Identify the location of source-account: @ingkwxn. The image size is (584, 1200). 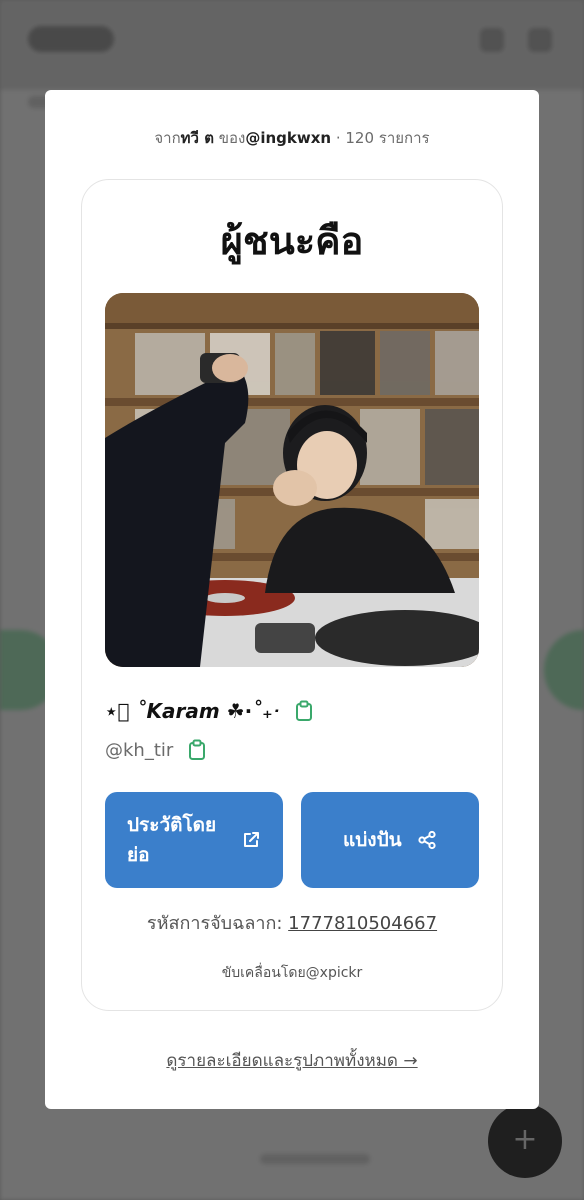
(288, 138).